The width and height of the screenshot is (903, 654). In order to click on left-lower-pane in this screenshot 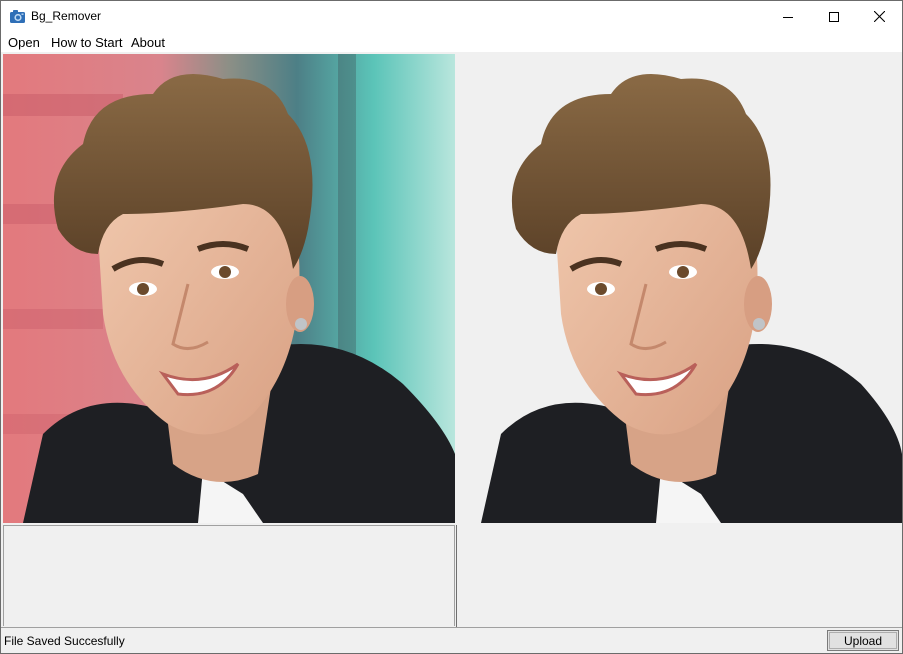, I will do `click(229, 575)`.